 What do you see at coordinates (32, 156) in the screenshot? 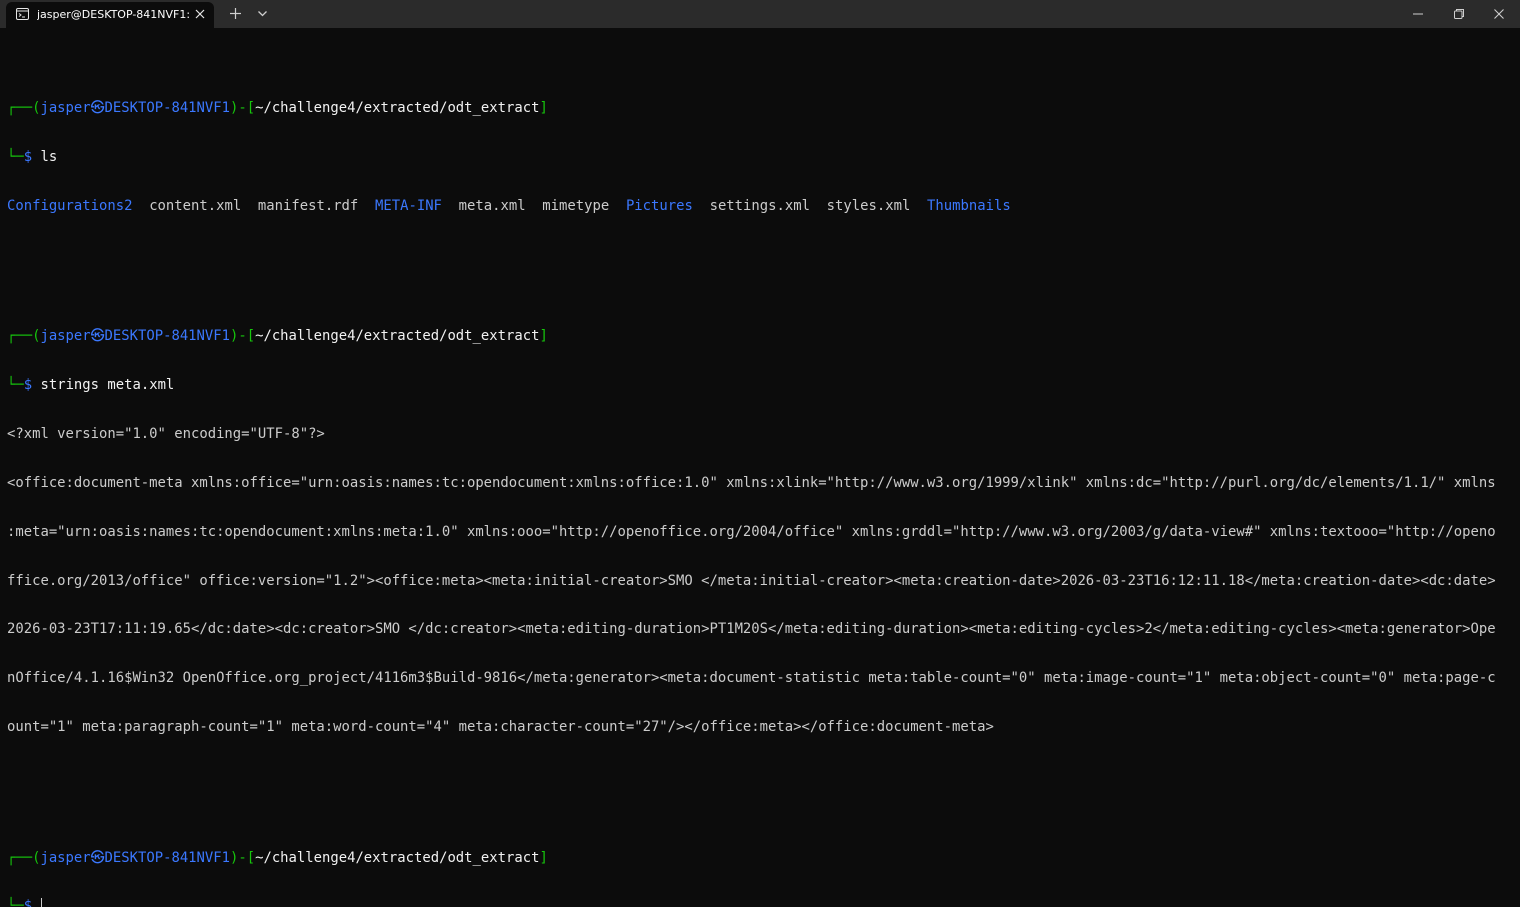
I see `prompt-command-line: └─$ ls` at bounding box center [32, 156].